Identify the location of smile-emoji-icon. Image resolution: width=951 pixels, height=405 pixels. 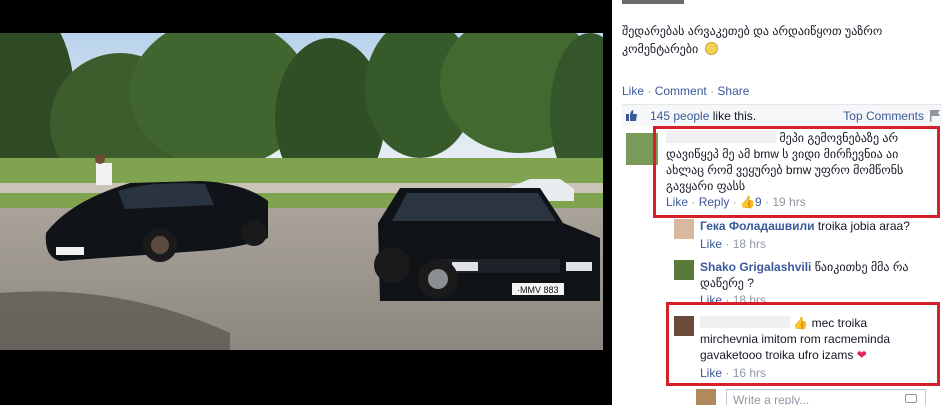
(711, 48).